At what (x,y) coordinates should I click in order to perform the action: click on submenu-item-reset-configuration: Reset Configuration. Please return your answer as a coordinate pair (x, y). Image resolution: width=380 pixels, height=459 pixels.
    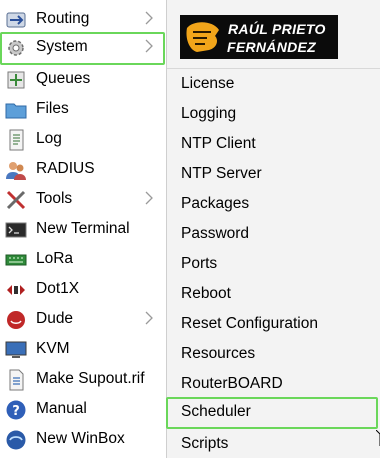
    Looking at the image, I should click on (273, 324).